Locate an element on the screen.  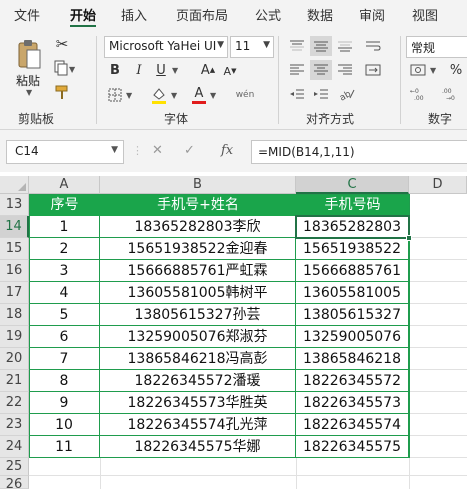
table-cell: 4 is located at coordinates (64, 293).